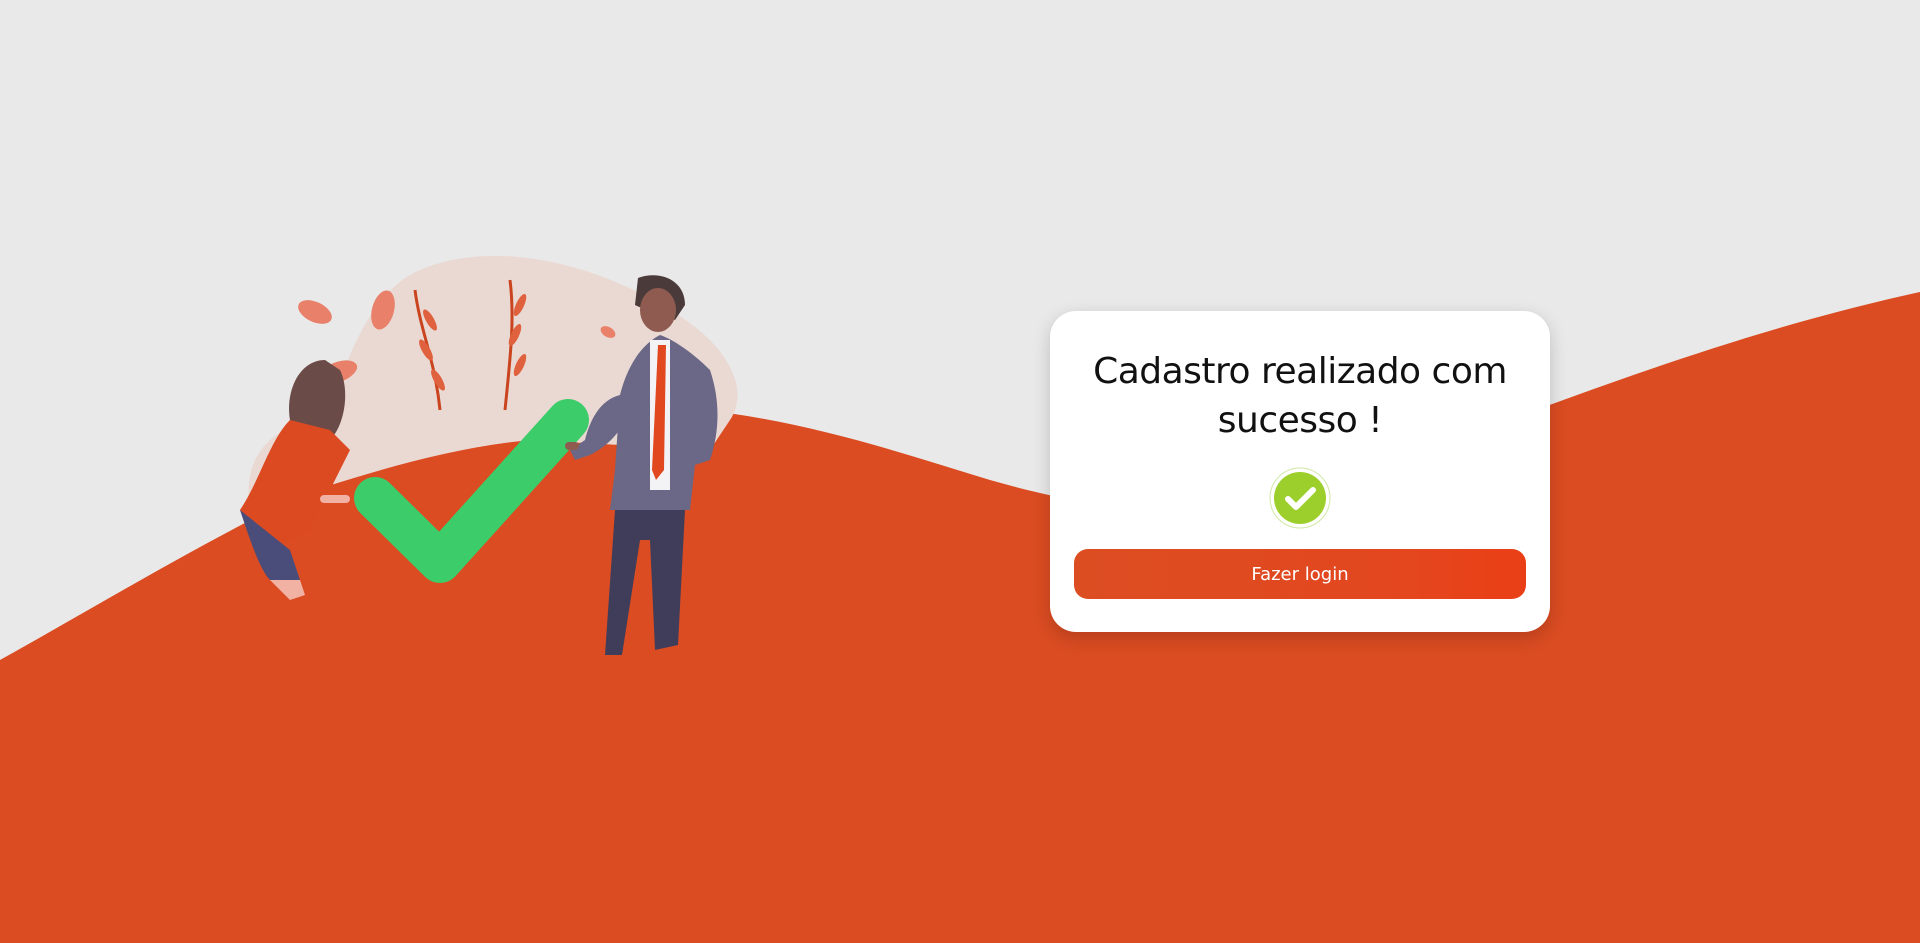  What do you see at coordinates (489, 455) in the screenshot?
I see `success-illustration` at bounding box center [489, 455].